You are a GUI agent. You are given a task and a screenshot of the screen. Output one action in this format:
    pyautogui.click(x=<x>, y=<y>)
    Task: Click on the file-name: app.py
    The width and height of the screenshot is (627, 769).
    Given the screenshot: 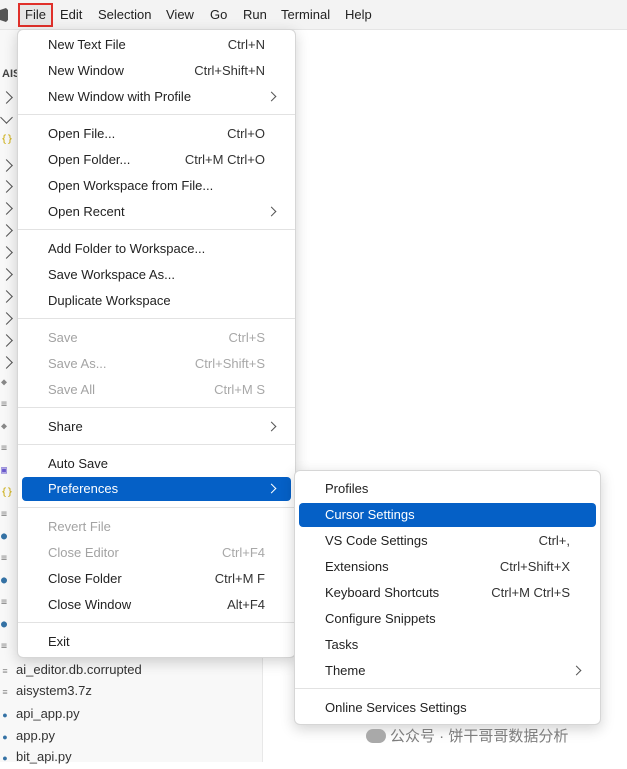 What is the action you would take?
    pyautogui.click(x=36, y=735)
    